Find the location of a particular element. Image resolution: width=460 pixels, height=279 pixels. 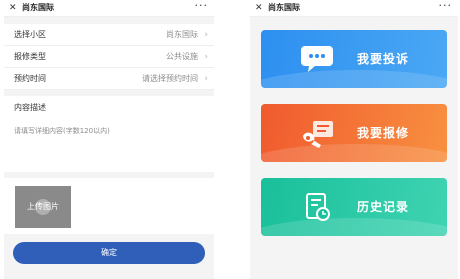

row-label: 选择小区 is located at coordinates (30, 34).